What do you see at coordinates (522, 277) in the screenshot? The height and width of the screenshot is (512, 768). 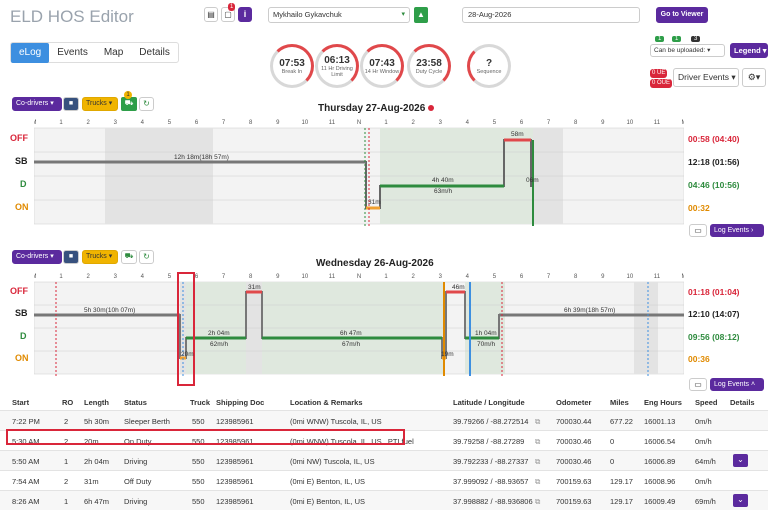 I see `hour-tick-label: 6` at bounding box center [522, 277].